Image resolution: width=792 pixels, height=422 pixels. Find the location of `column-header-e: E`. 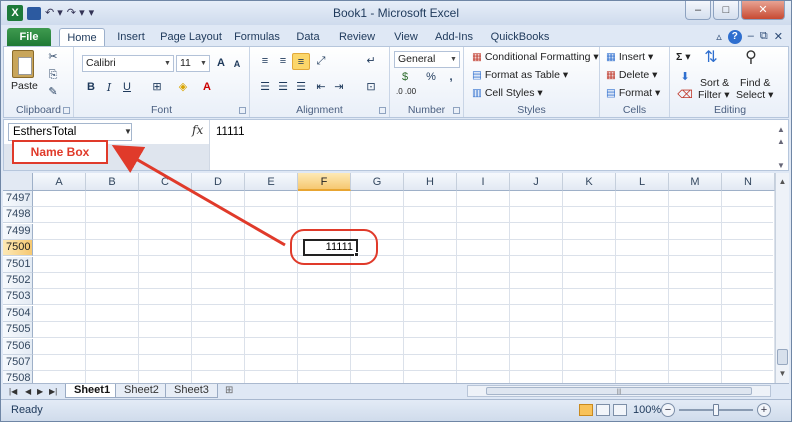

column-header-e: E is located at coordinates (271, 182).